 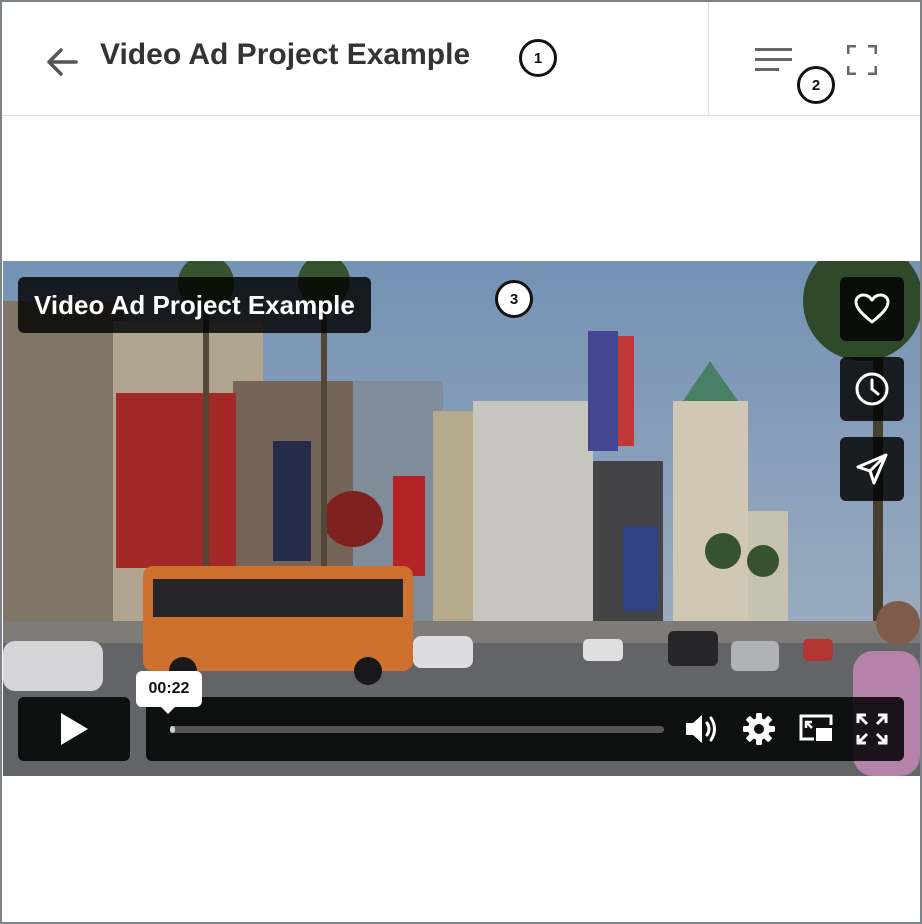 I want to click on like-button, so click(x=872, y=309).